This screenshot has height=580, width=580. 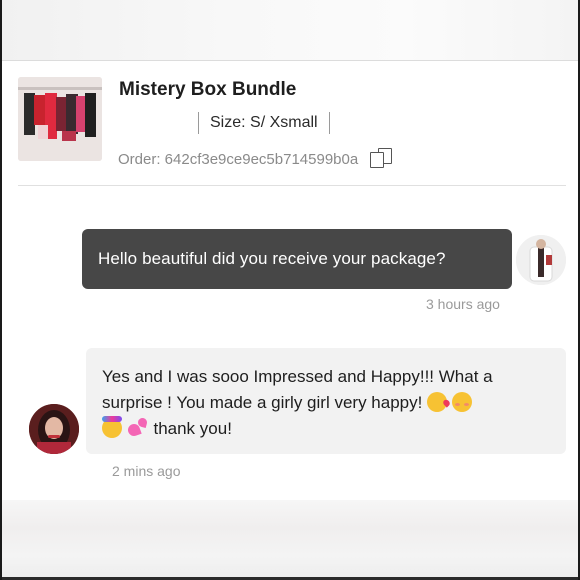 I want to click on size-label: Size: S/ Xsmall, so click(x=264, y=122).